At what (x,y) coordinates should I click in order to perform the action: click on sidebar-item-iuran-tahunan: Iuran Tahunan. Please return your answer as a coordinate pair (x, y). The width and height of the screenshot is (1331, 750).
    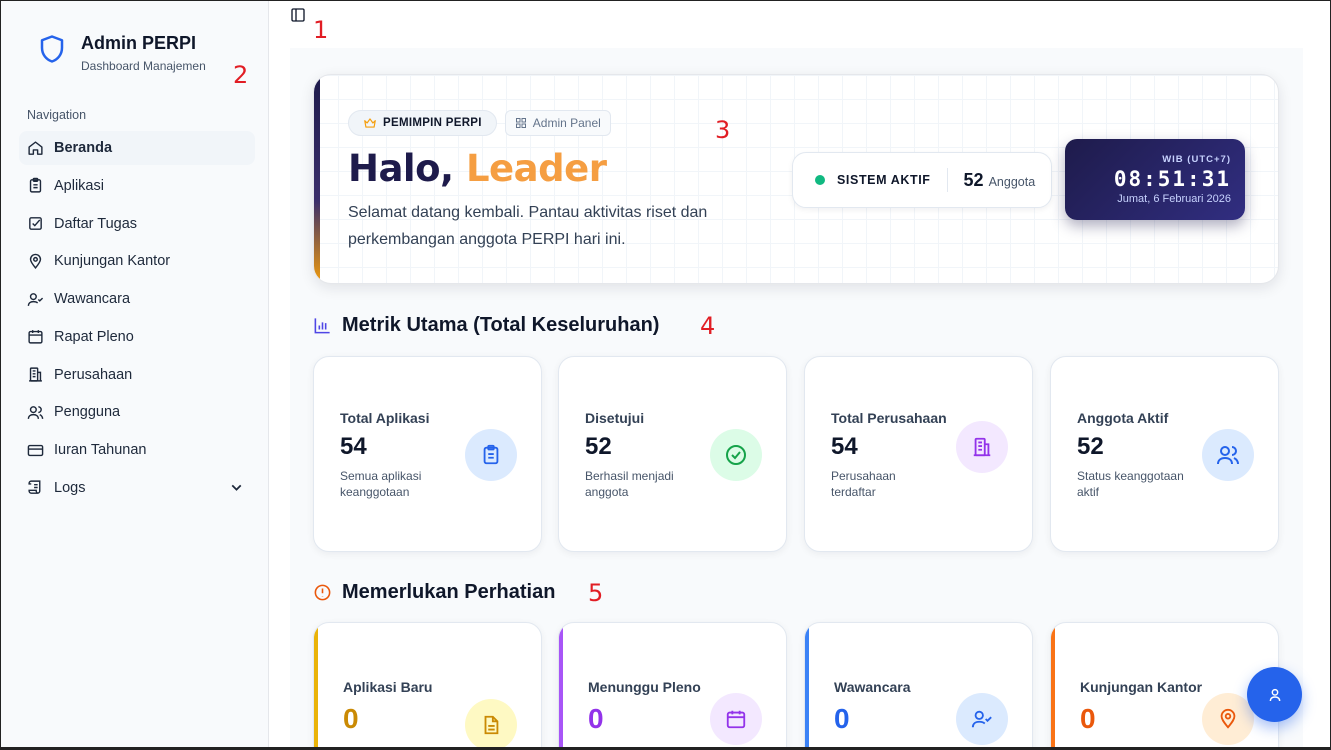
    Looking at the image, I should click on (137, 450).